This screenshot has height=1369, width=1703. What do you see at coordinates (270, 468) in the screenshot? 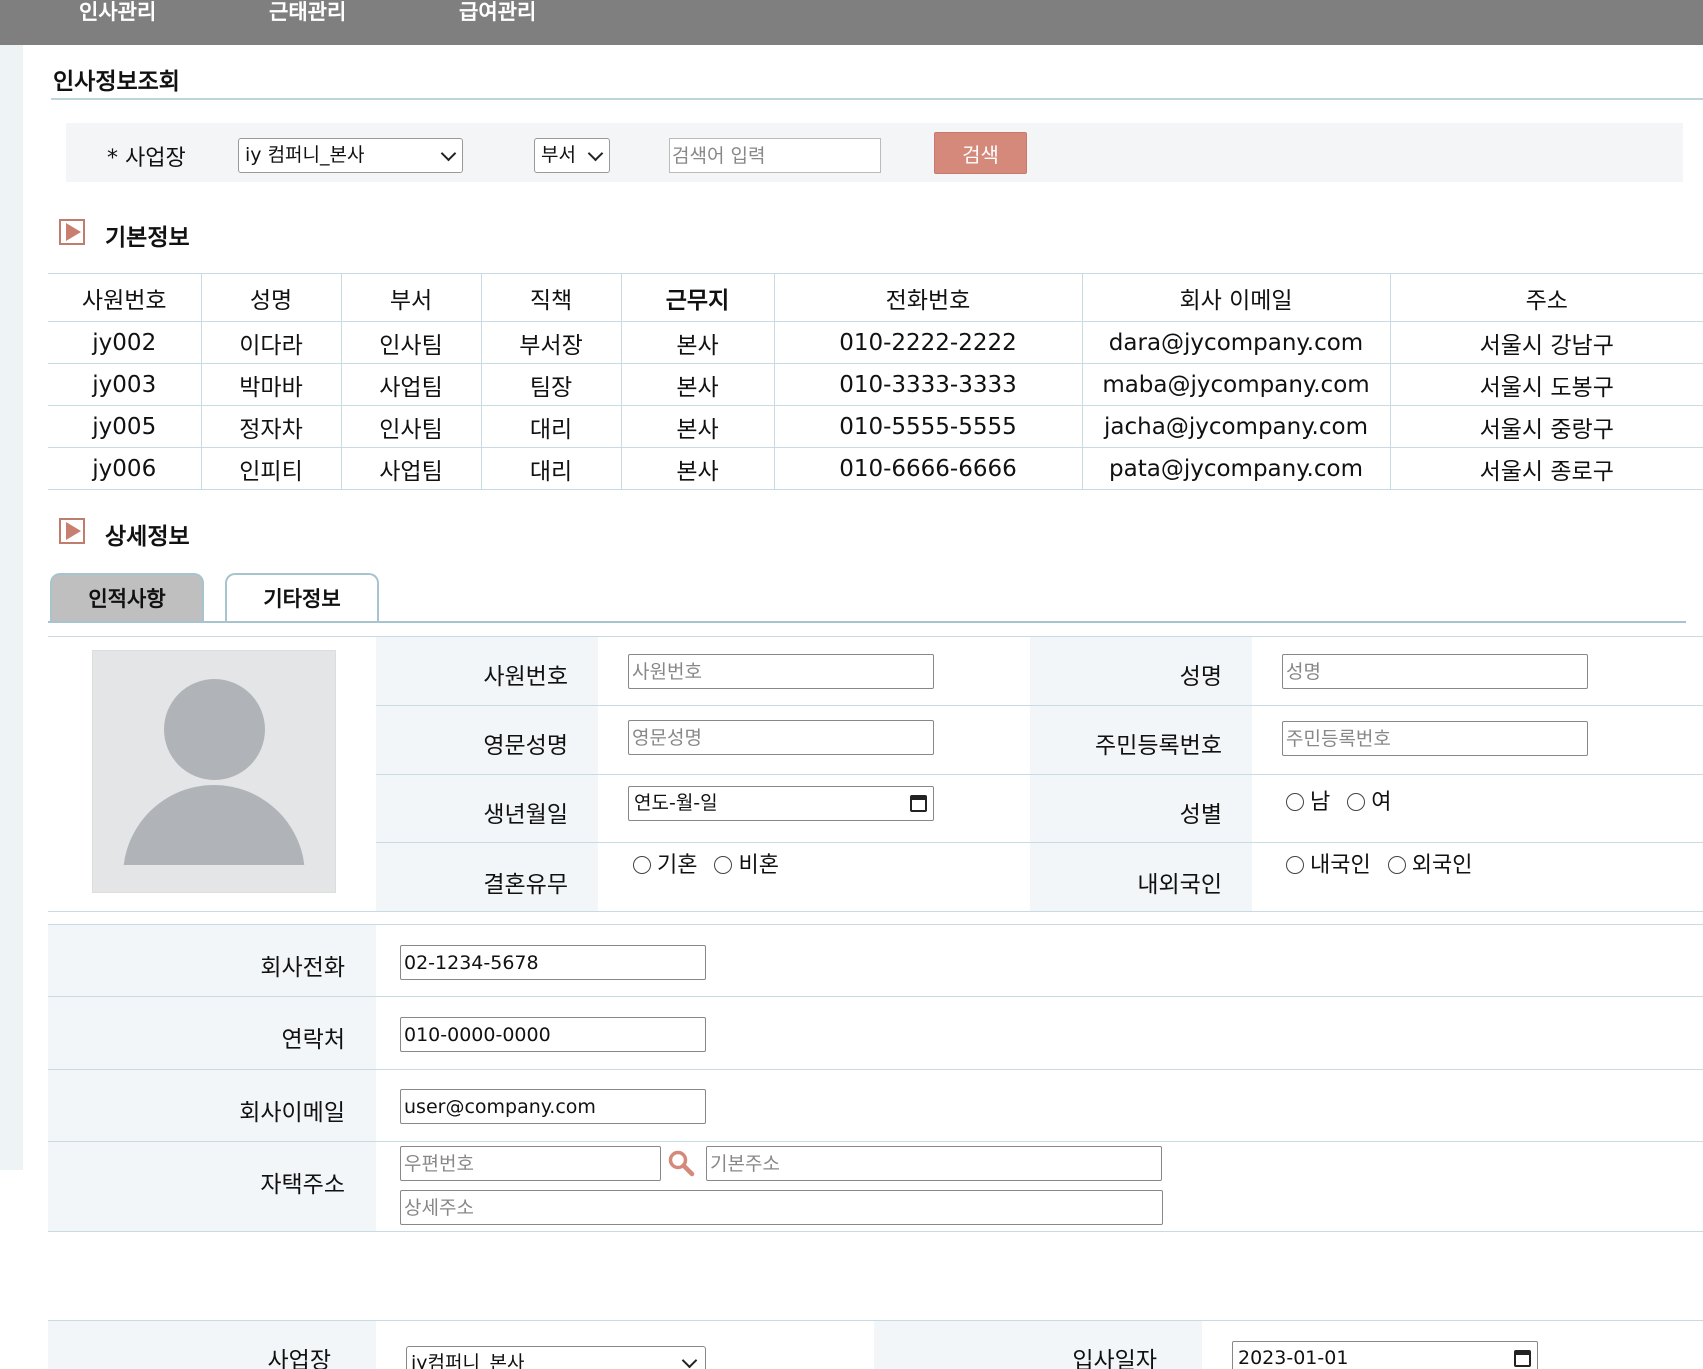
I see `cell-name: 인피티` at bounding box center [270, 468].